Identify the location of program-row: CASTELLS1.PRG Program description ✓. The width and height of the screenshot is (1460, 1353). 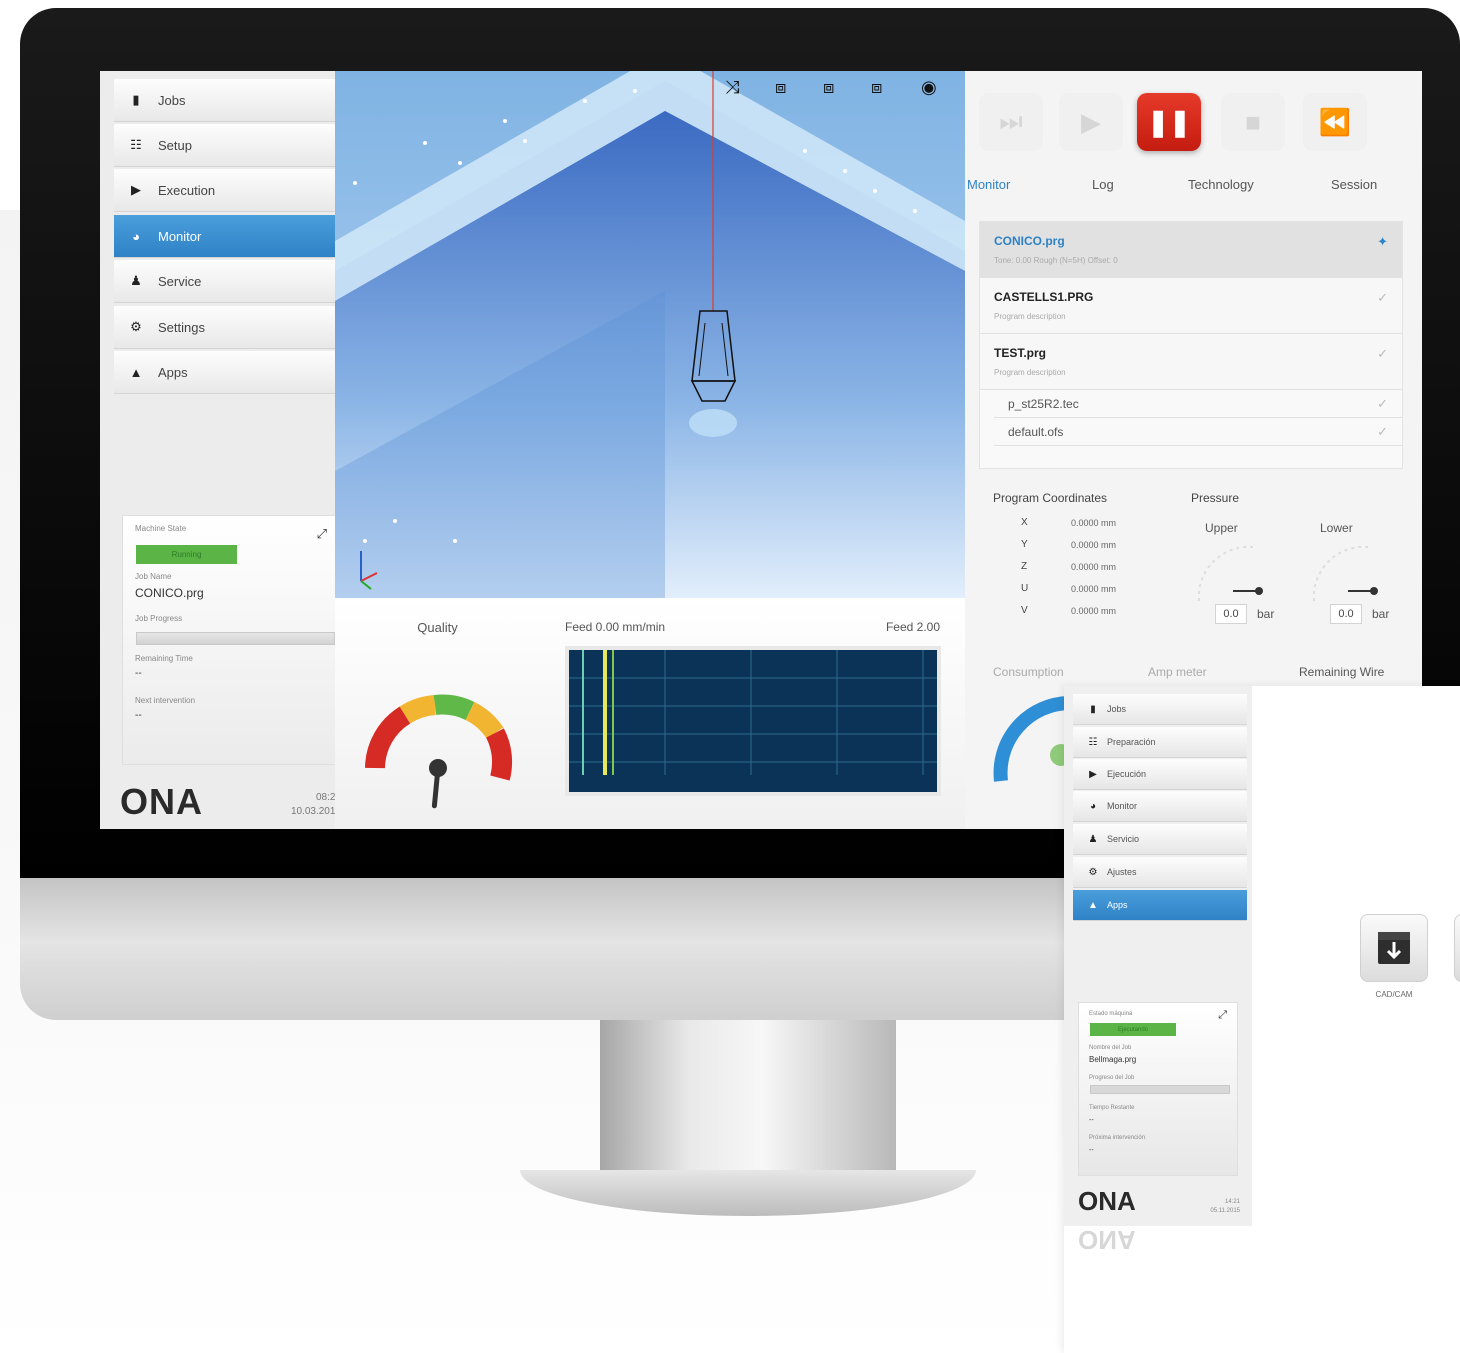
(1191, 306).